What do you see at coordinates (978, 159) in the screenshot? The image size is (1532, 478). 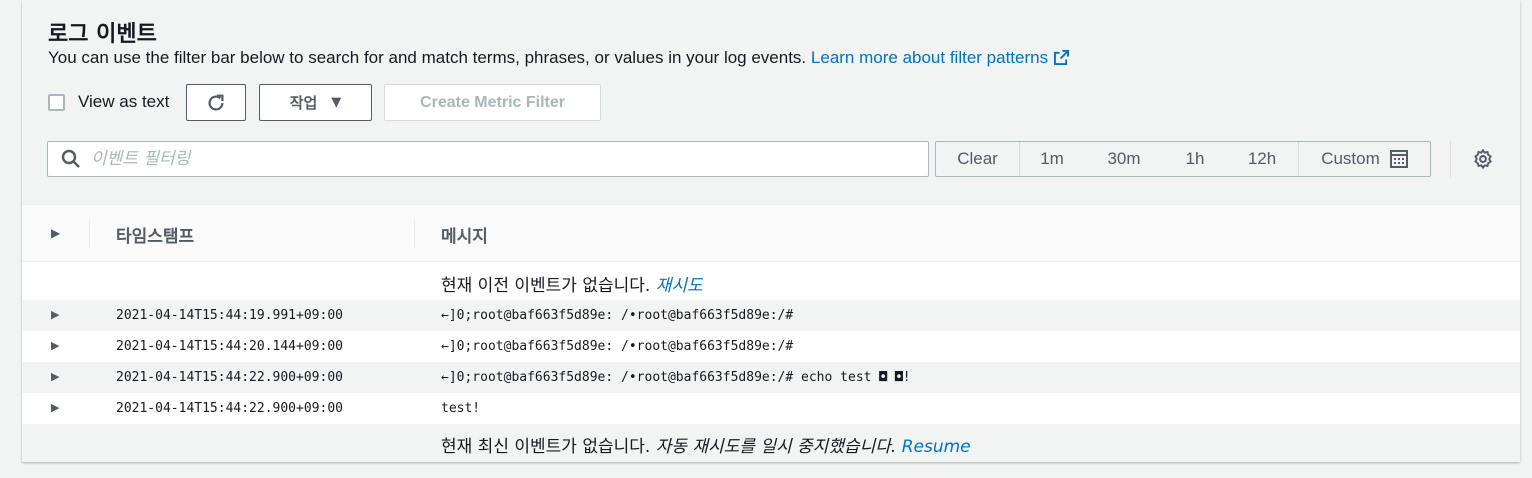 I see `clear-time-button: Clear` at bounding box center [978, 159].